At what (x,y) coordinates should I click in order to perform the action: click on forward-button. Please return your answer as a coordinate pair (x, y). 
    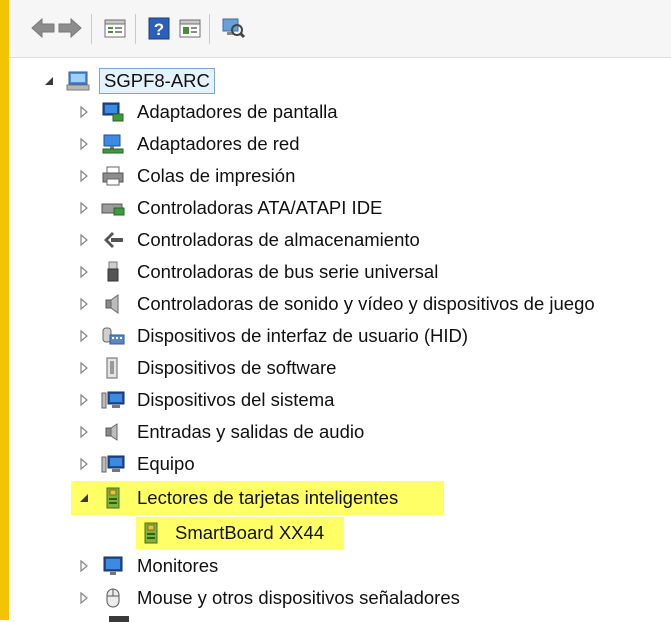
    Looking at the image, I should click on (70, 29).